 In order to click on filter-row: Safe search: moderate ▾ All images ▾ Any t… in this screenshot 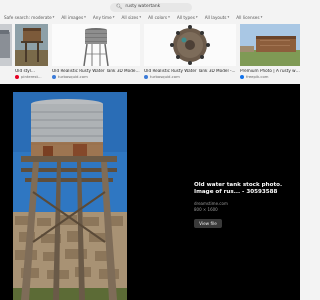, I will do `click(150, 18)`.